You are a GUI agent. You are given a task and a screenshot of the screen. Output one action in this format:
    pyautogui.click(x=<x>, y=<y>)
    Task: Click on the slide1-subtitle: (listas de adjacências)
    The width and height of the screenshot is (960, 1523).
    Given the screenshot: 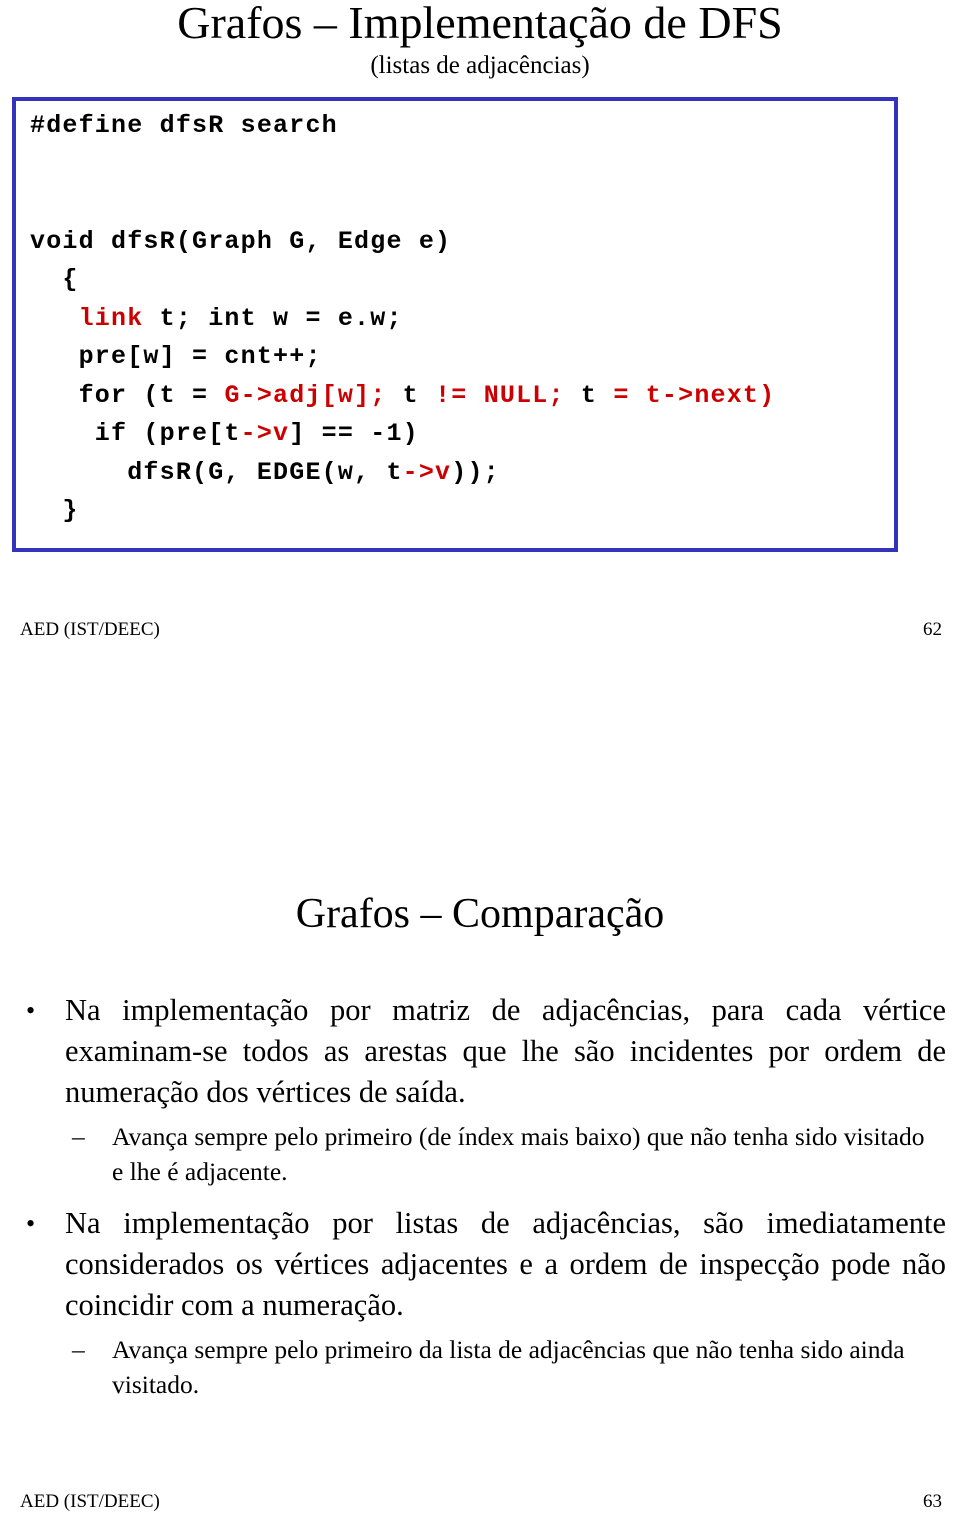 What is the action you would take?
    pyautogui.click(x=480, y=65)
    